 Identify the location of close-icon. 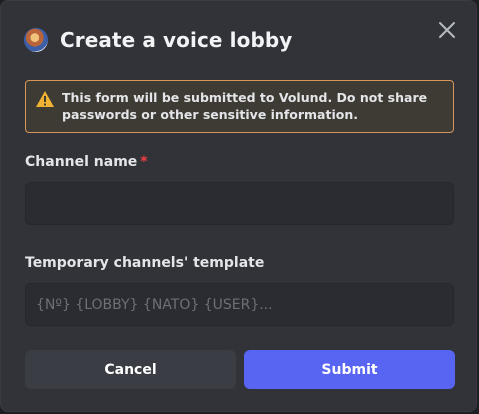
(447, 30).